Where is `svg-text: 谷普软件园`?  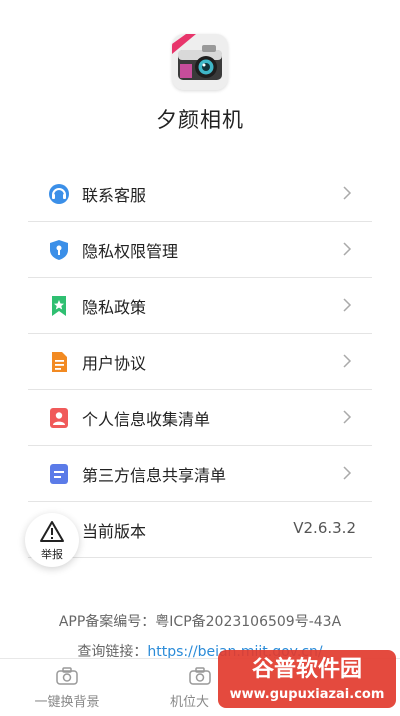 svg-text: 谷普软件园 is located at coordinates (307, 669).